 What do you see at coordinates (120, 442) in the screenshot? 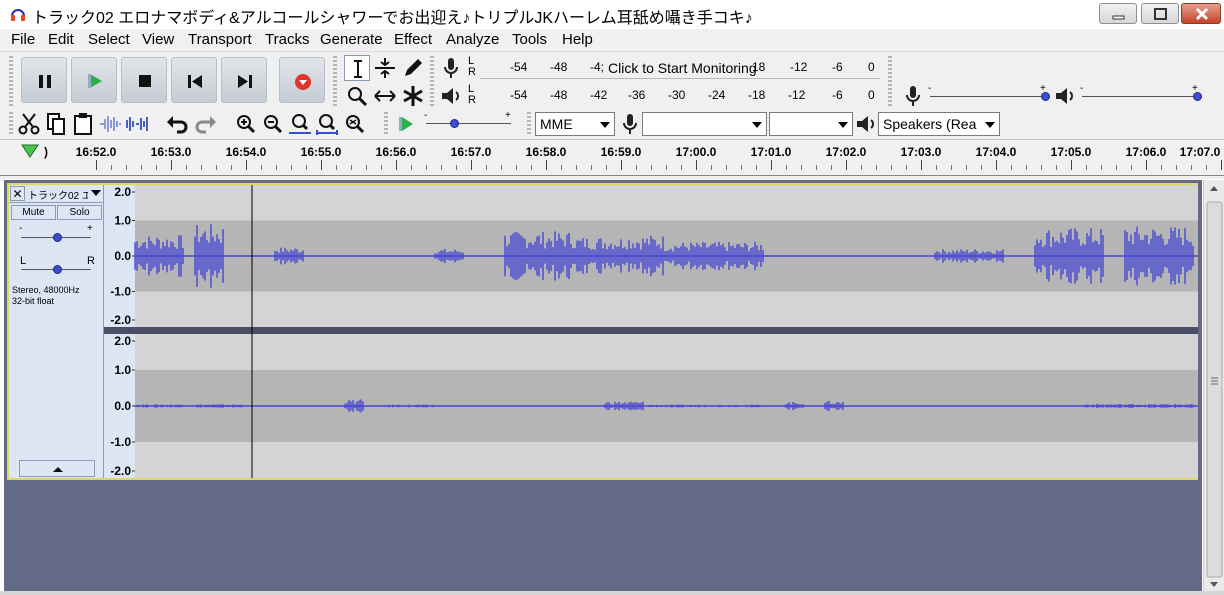
I see `scale-label: -1.0` at bounding box center [120, 442].